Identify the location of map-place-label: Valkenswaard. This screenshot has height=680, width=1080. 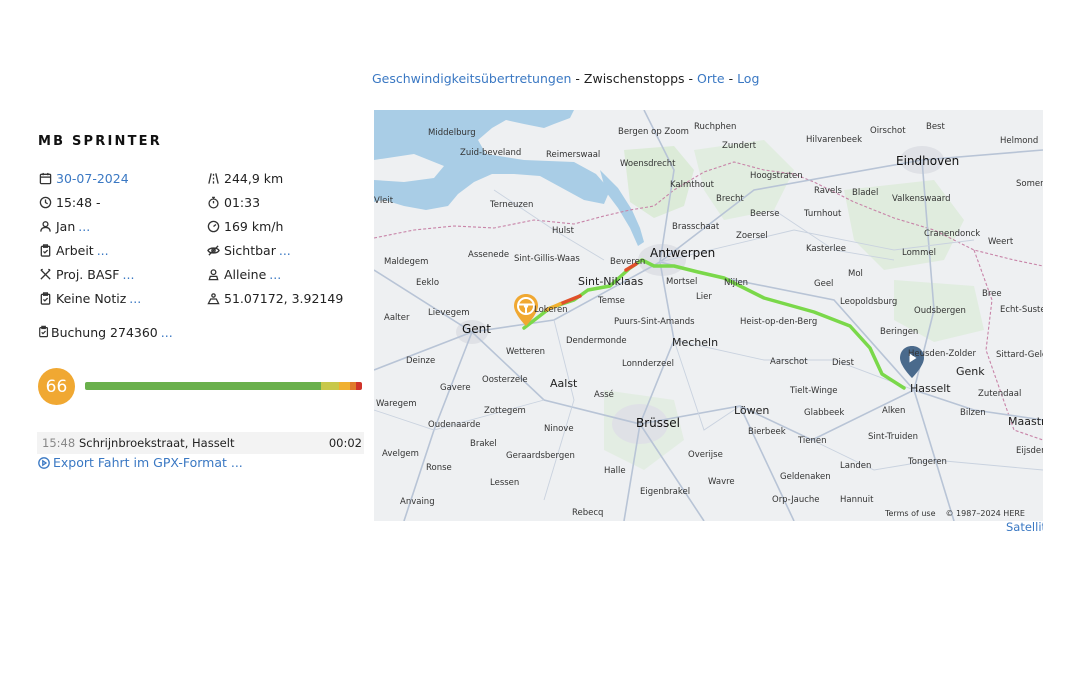
(921, 199).